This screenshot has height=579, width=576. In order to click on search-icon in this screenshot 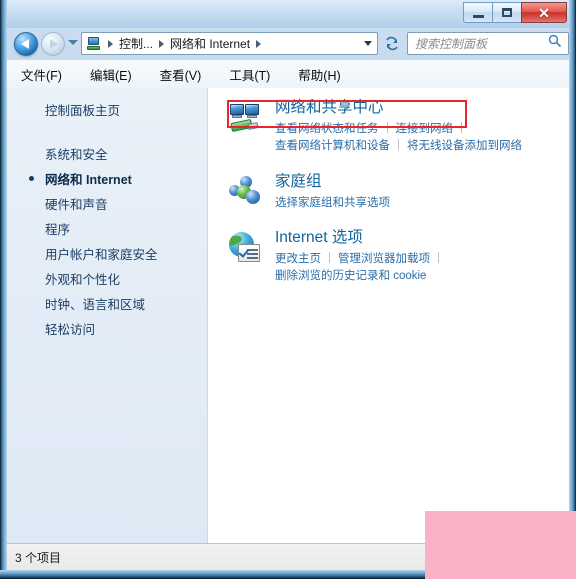, I will do `click(555, 43)`.